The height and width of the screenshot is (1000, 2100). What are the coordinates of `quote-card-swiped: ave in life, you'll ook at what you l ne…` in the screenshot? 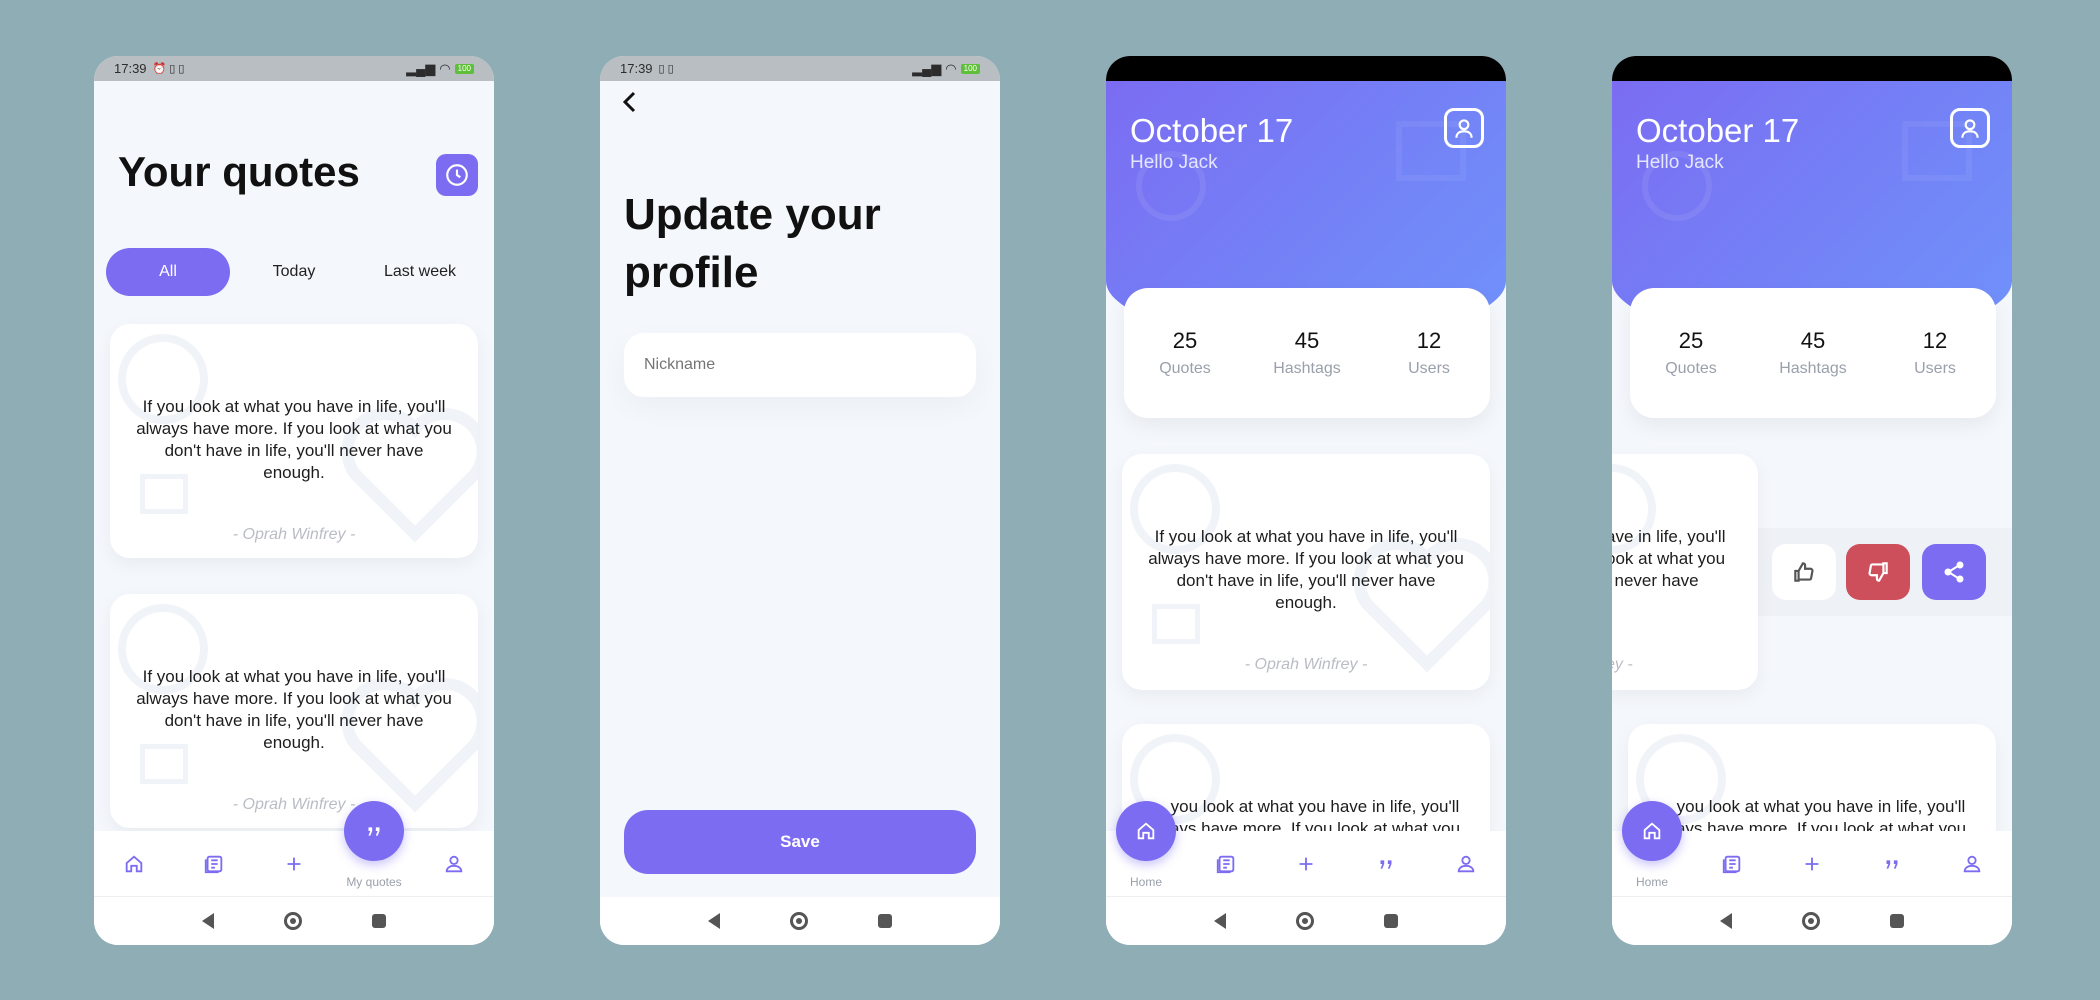 It's located at (1685, 572).